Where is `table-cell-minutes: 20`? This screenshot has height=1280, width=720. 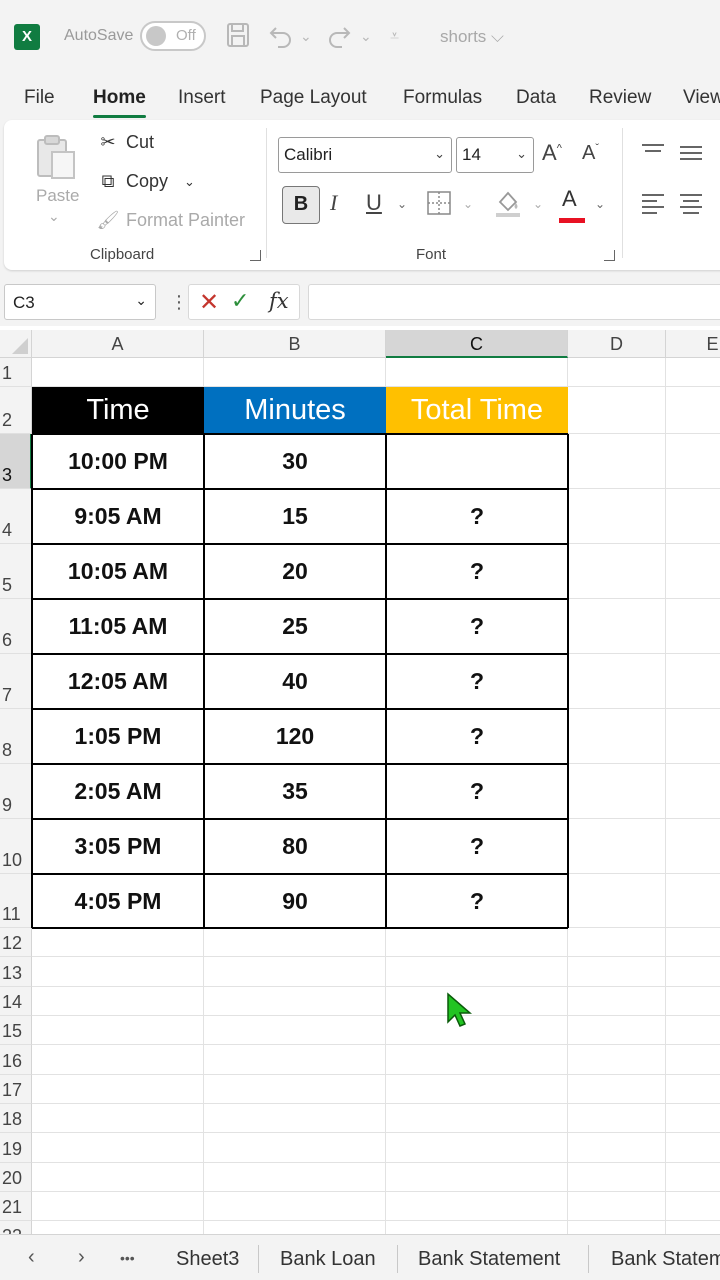 table-cell-minutes: 20 is located at coordinates (295, 571).